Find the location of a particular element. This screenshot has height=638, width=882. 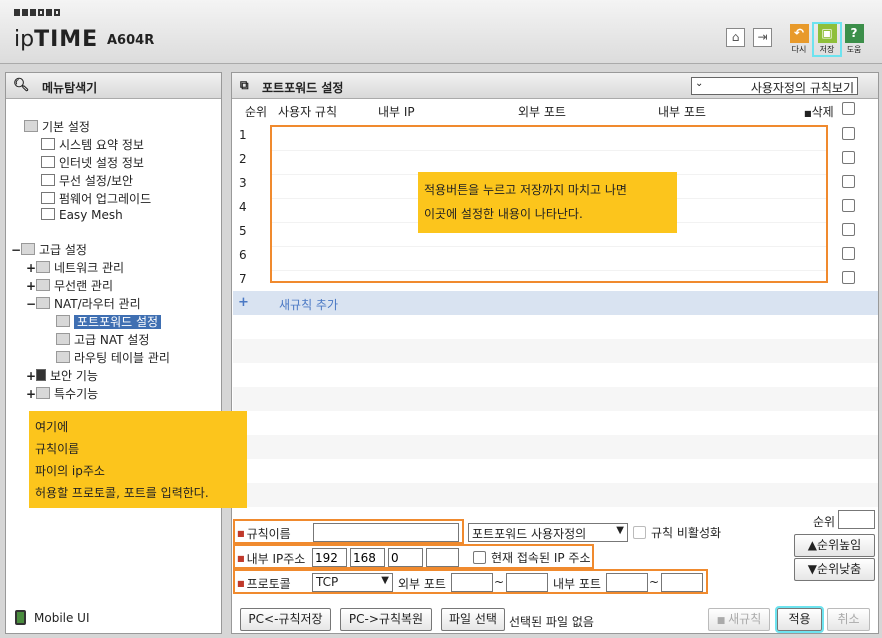

upgrade-icon is located at coordinates (48, 198).